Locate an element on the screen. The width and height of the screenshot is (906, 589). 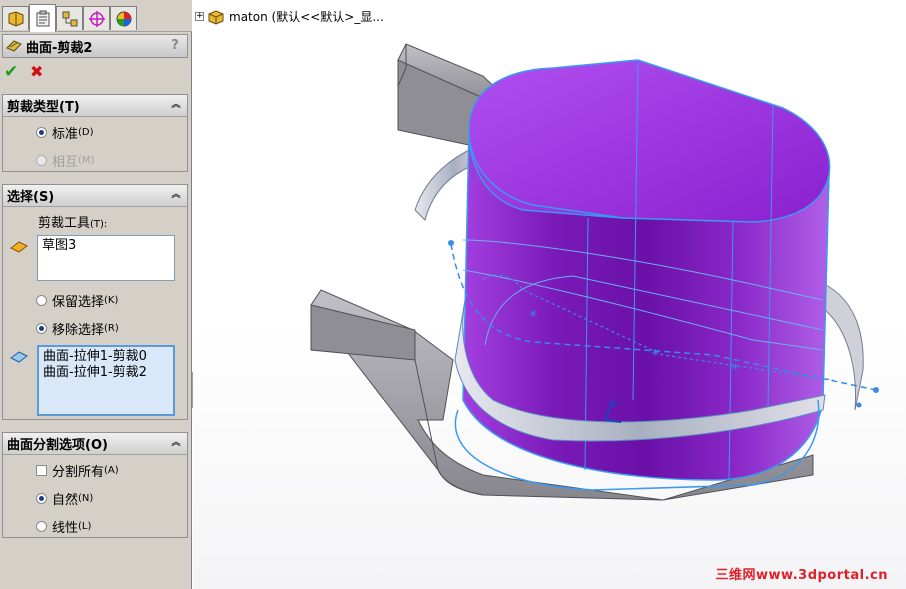
configuration-icon is located at coordinates (69, 18).